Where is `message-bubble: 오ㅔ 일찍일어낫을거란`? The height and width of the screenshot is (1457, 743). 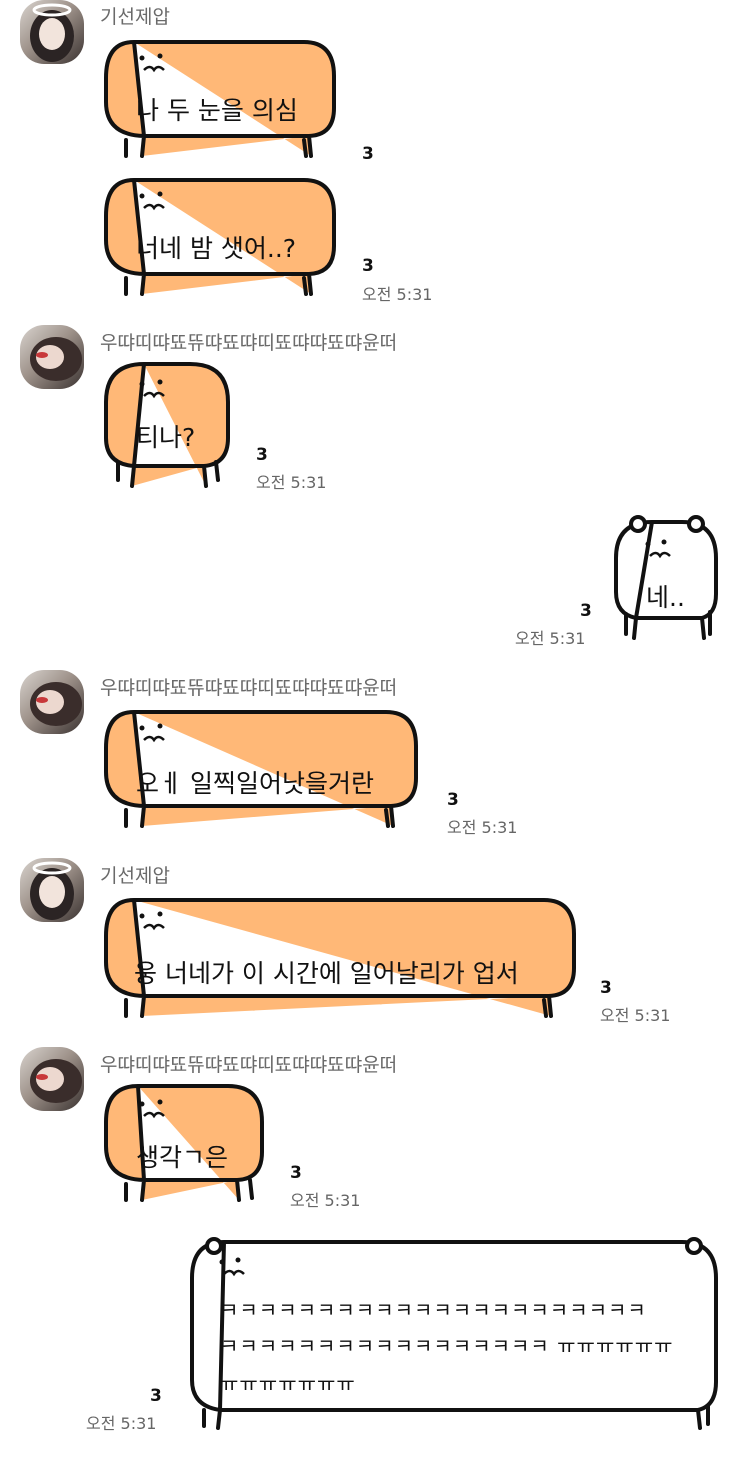
message-bubble: 오ㅔ 일찍일어낫을거란 is located at coordinates (261, 769).